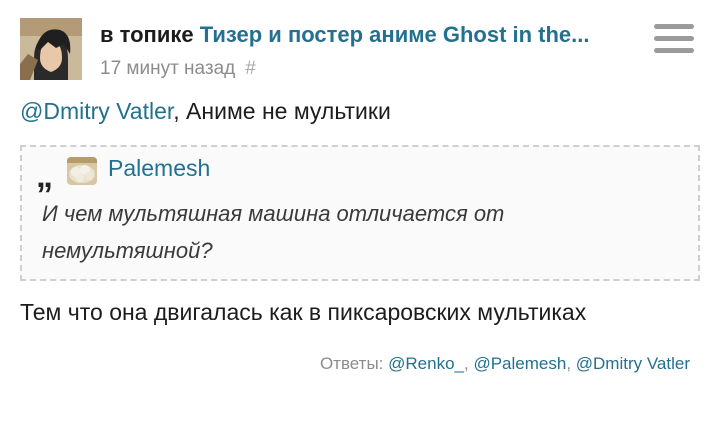  What do you see at coordinates (282, 111) in the screenshot?
I see `comment-text: , Аниме не мультики` at bounding box center [282, 111].